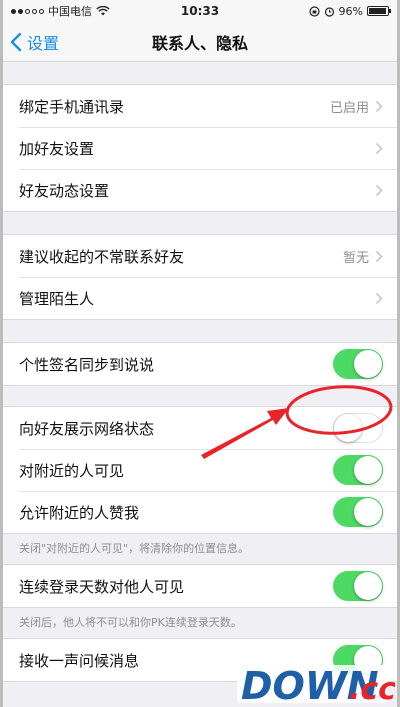 The width and height of the screenshot is (400, 707). I want to click on back-button: 设置, so click(31, 42).